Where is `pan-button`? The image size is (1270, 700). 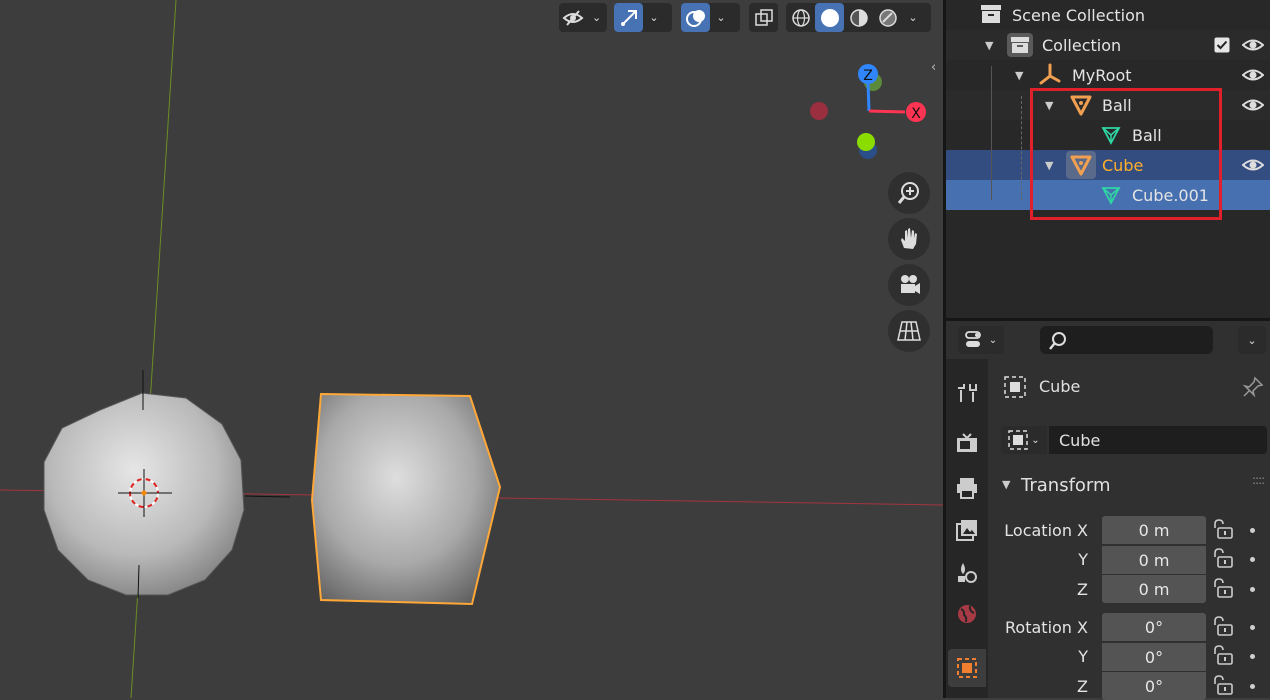
pan-button is located at coordinates (909, 239).